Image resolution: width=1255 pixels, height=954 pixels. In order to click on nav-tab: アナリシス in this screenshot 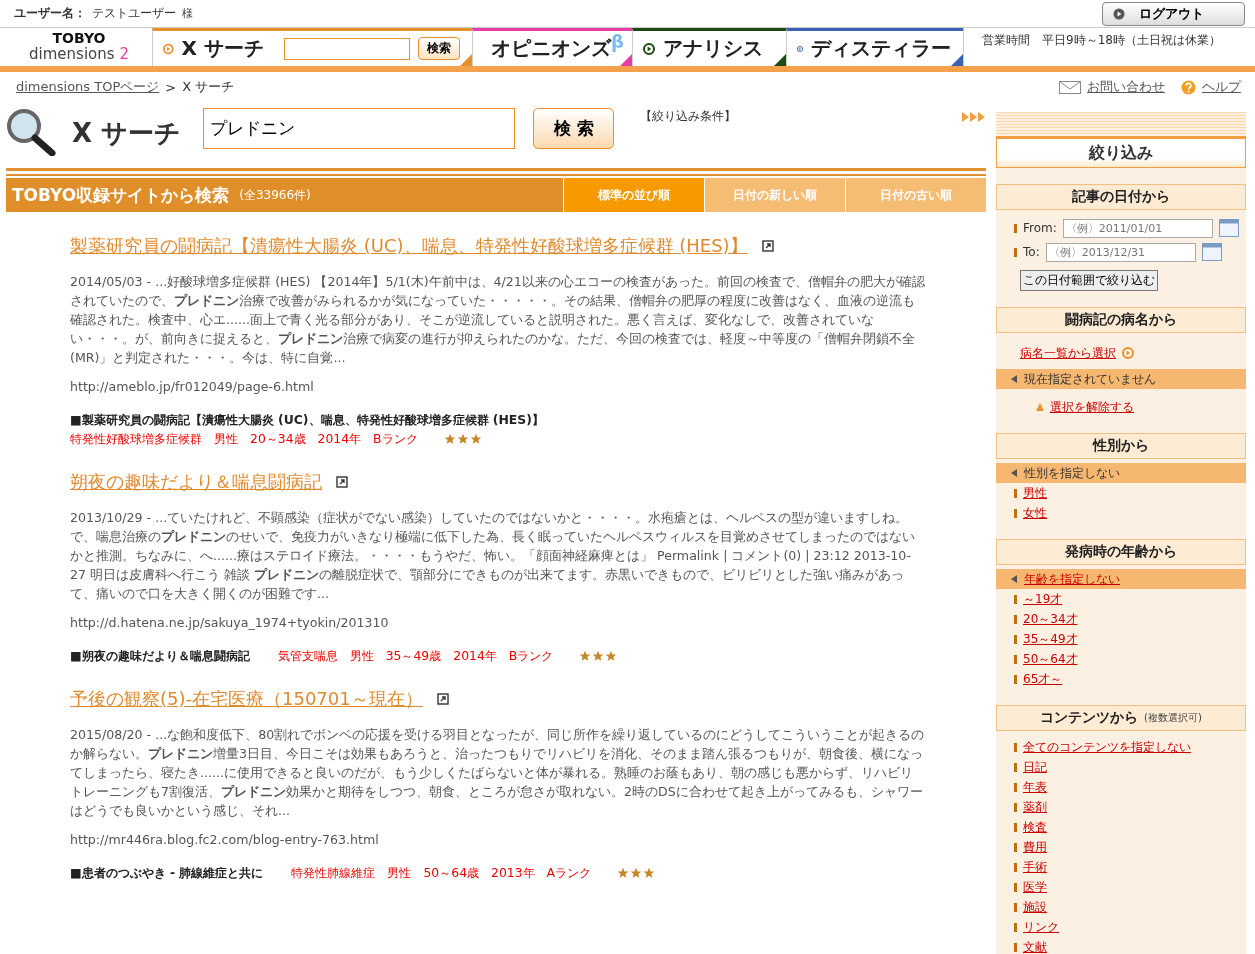, I will do `click(709, 47)`.